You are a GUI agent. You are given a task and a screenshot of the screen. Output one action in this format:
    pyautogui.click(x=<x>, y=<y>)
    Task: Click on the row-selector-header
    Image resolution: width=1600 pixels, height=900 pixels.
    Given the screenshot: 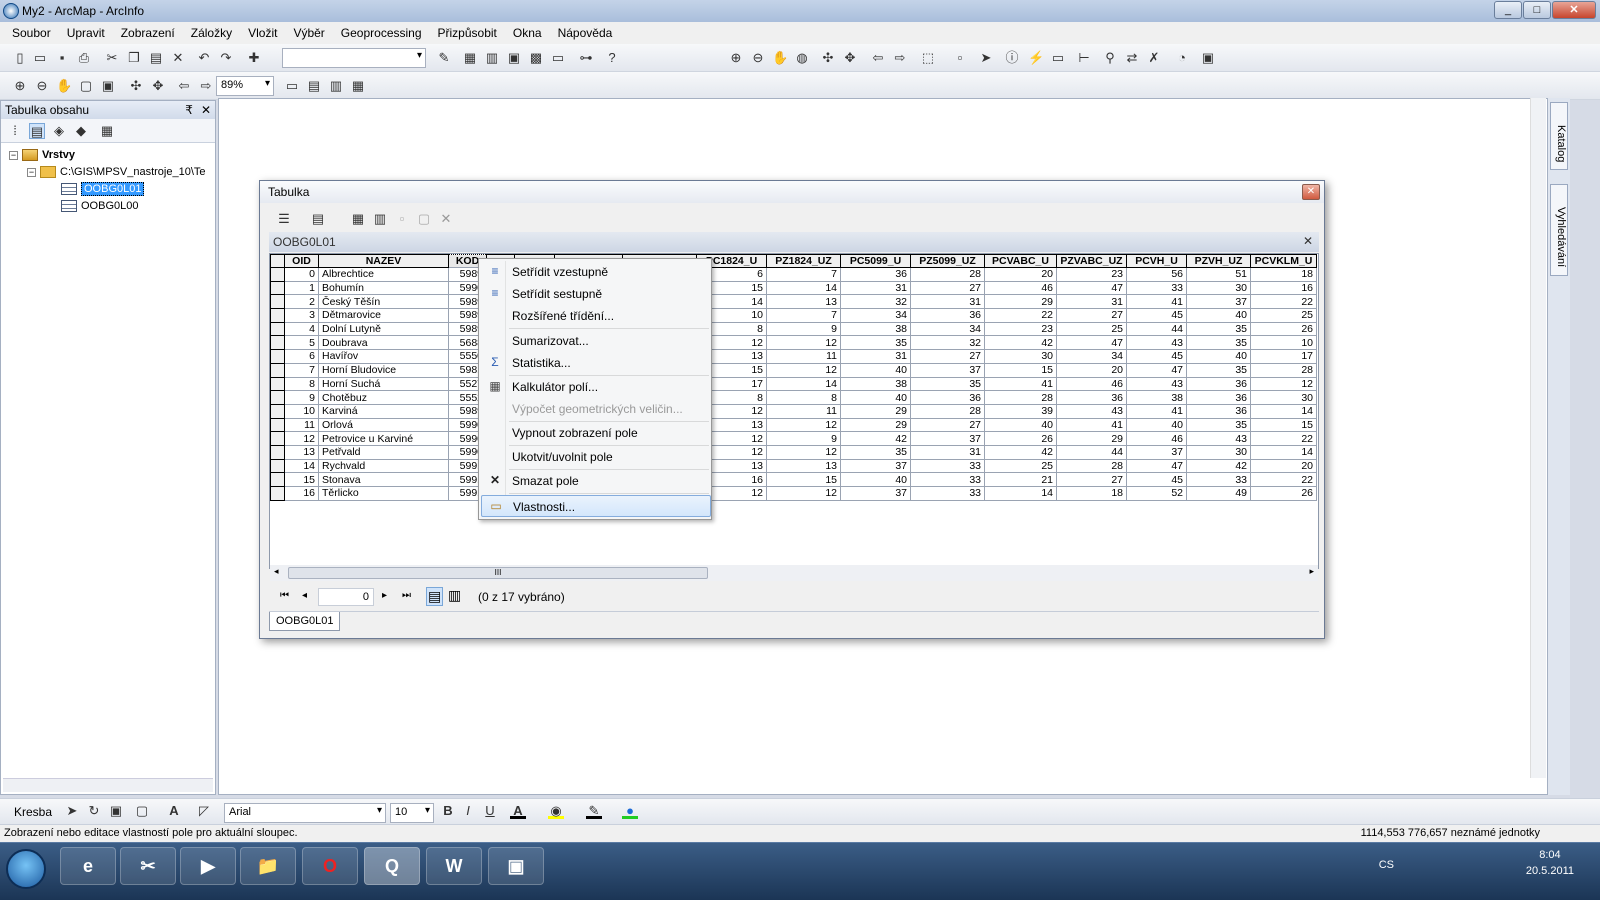 What is the action you would take?
    pyautogui.click(x=277, y=261)
    